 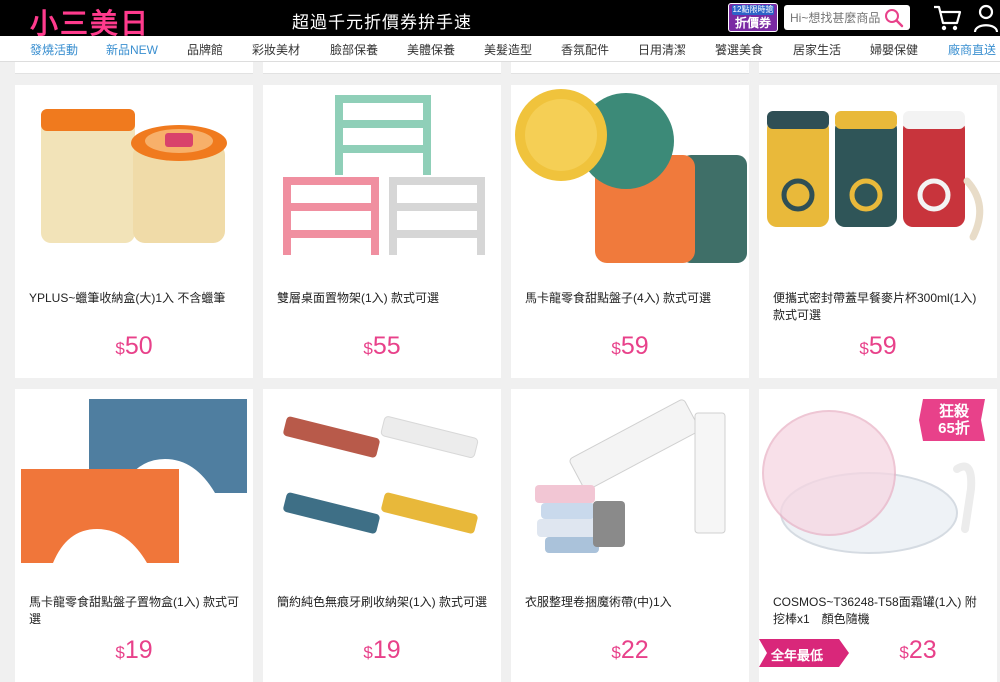 What do you see at coordinates (922, 650) in the screenshot?
I see `price-value: 23` at bounding box center [922, 650].